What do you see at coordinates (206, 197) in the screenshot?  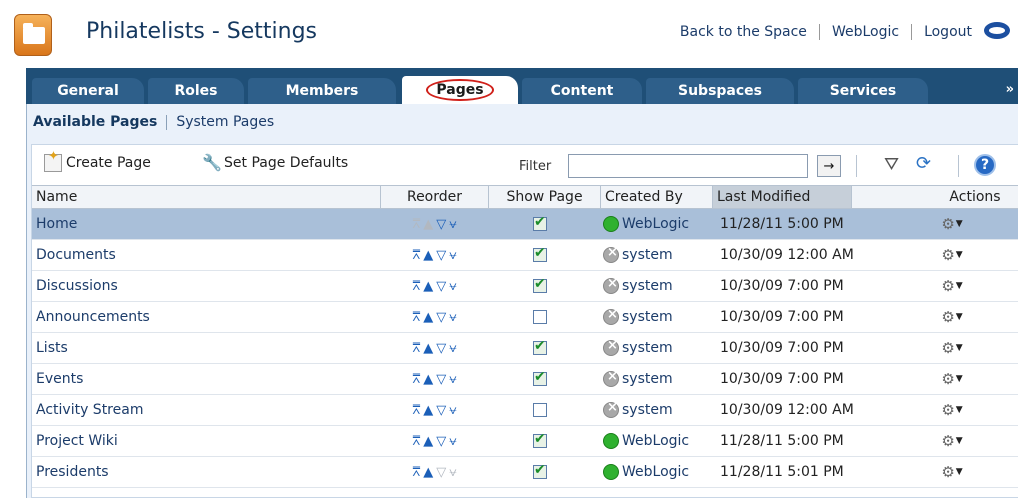 I see `column-header-name: Name` at bounding box center [206, 197].